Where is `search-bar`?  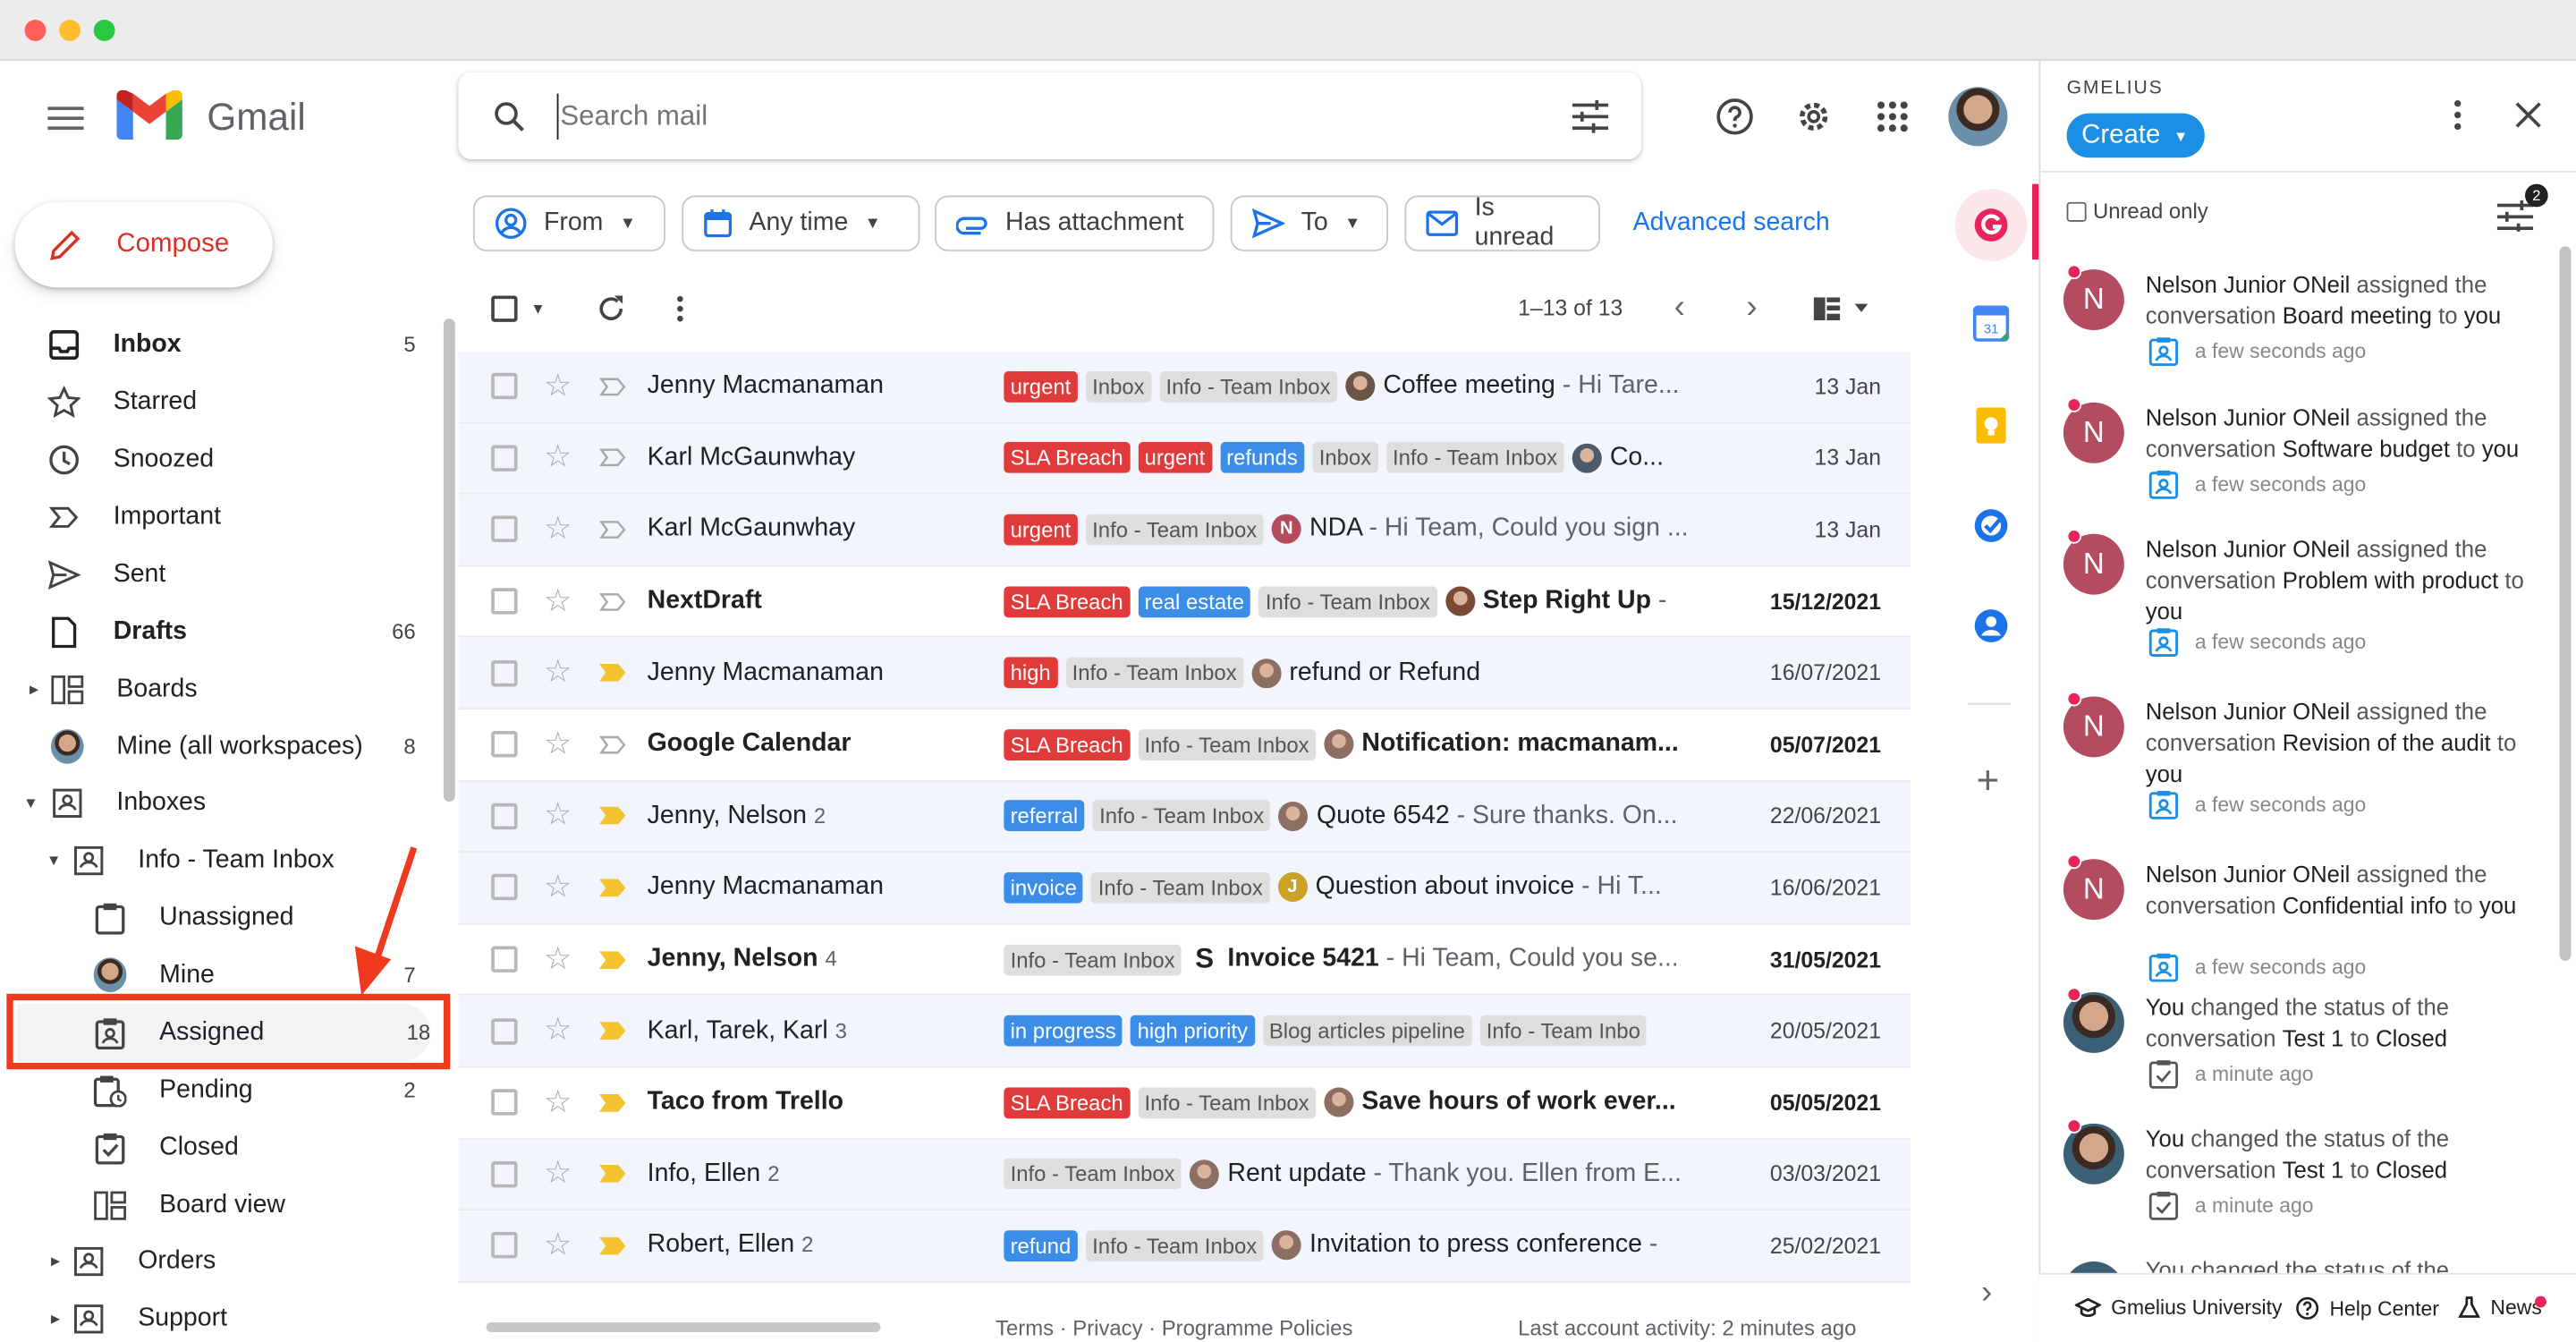
search-bar is located at coordinates (1049, 116).